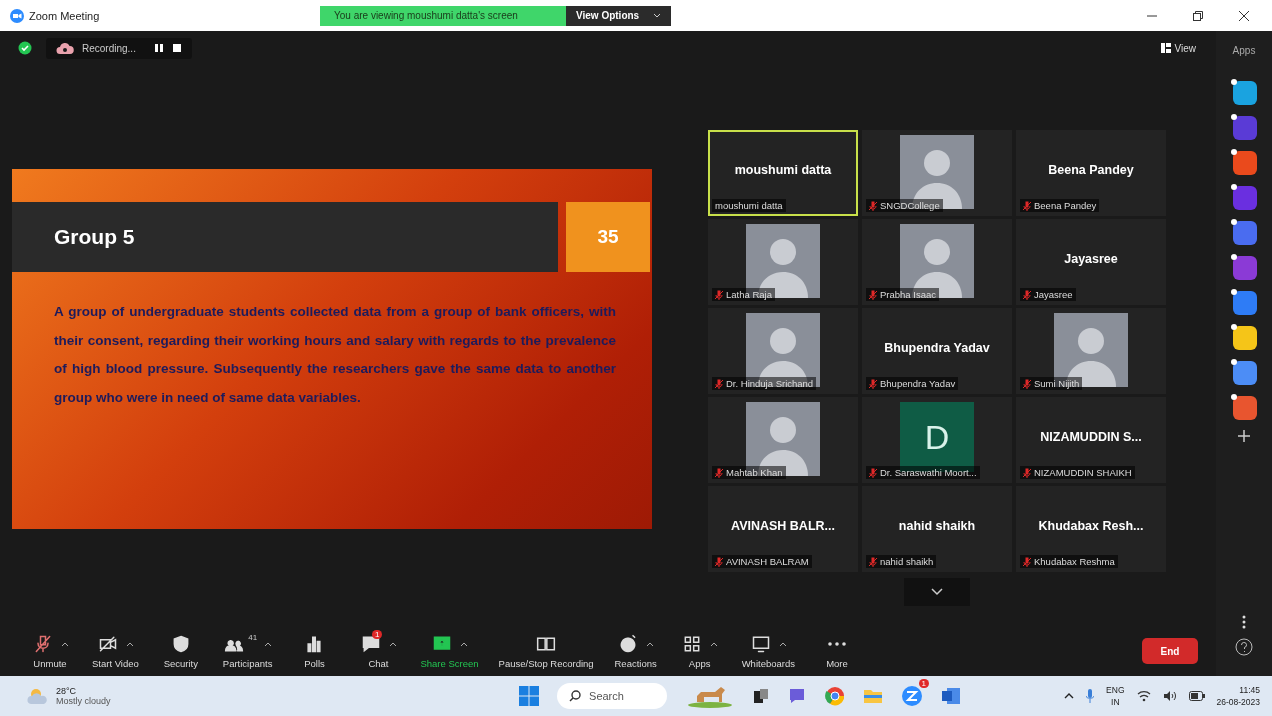 Image resolution: width=1272 pixels, height=716 pixels. What do you see at coordinates (253, 637) in the screenshot?
I see `participant-count: 41` at bounding box center [253, 637].